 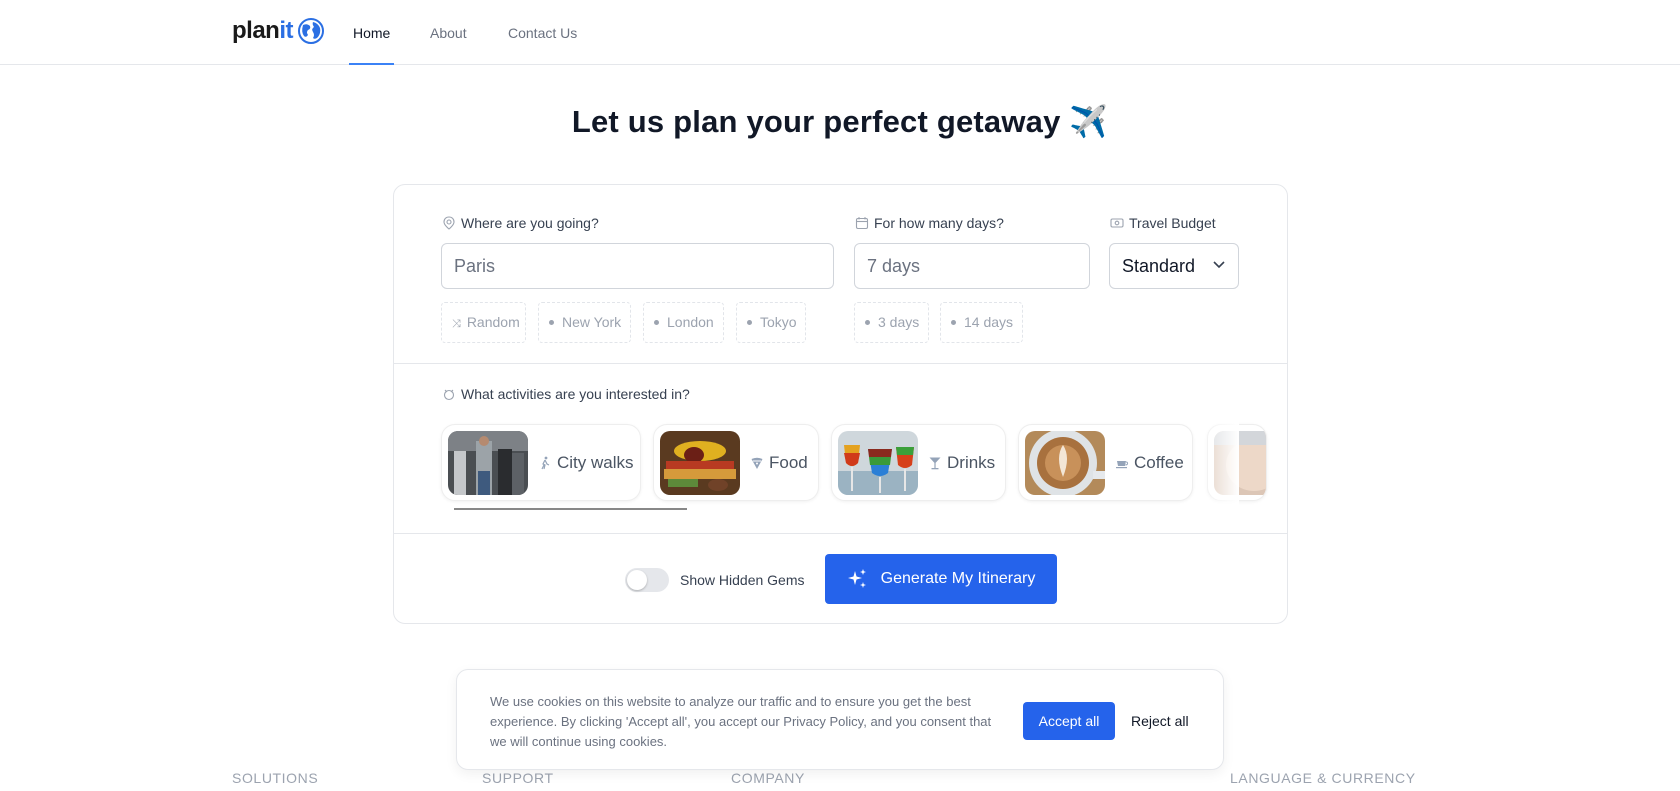 I want to click on activity-city-walks: City walks, so click(x=541, y=462).